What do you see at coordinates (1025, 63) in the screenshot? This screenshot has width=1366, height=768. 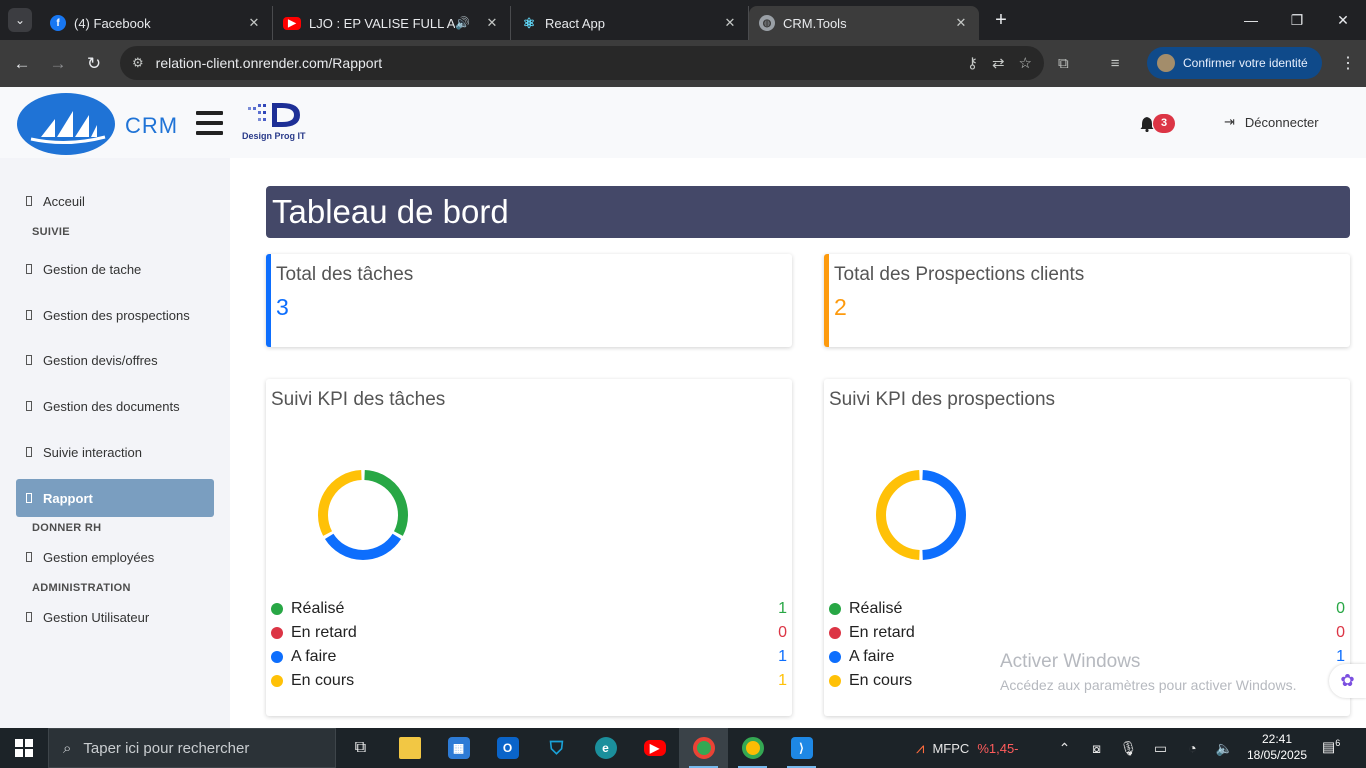 I see `star-icon: ☆` at bounding box center [1025, 63].